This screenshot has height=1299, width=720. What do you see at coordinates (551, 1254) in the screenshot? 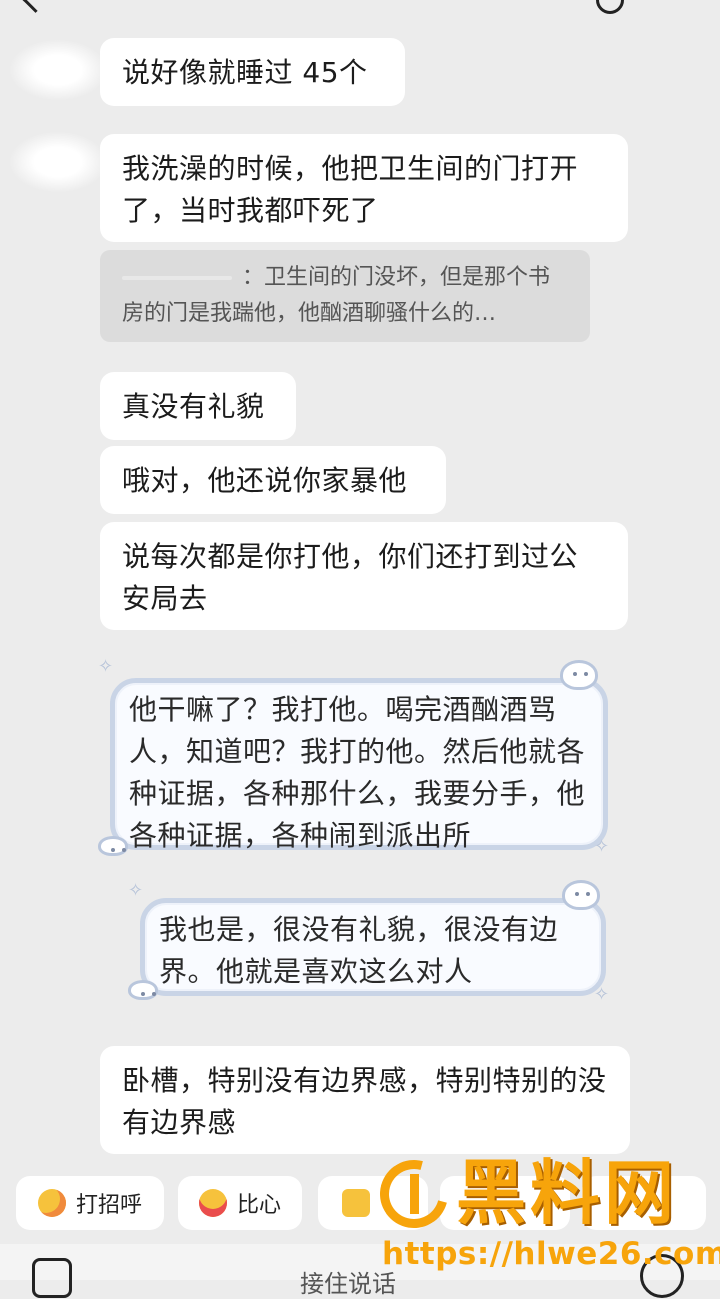
I see `watermark-url: https://hlwe26.com` at bounding box center [551, 1254].